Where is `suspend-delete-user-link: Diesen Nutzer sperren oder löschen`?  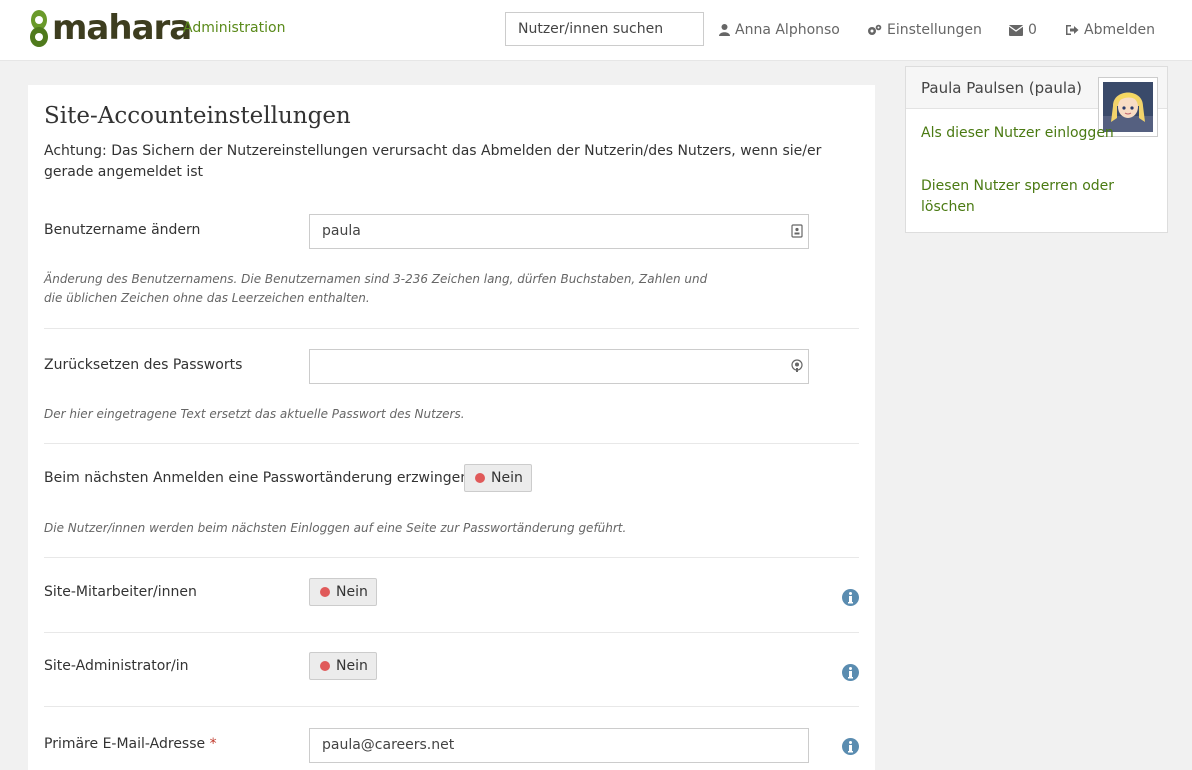 suspend-delete-user-link: Diesen Nutzer sperren oder löschen is located at coordinates (1021, 197).